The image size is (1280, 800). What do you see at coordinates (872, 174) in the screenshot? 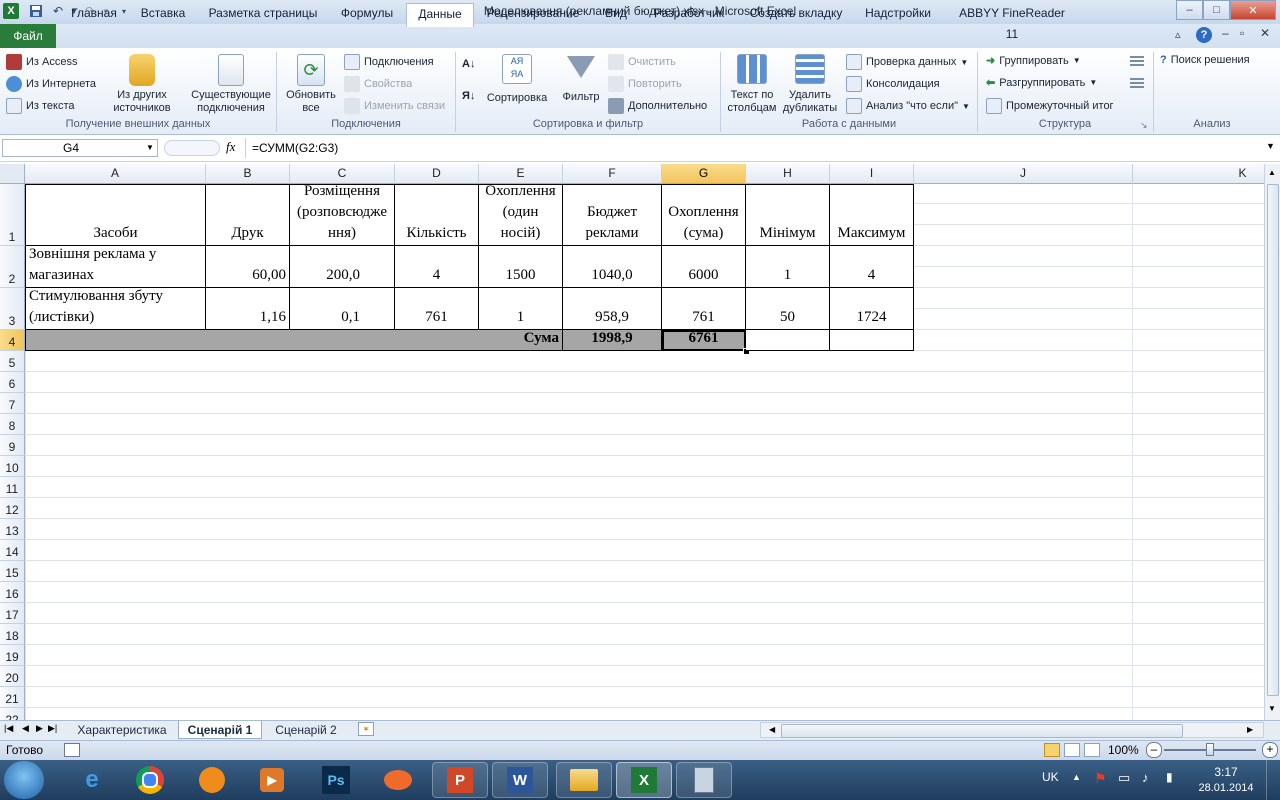
I see `column-header-i: I` at bounding box center [872, 174].